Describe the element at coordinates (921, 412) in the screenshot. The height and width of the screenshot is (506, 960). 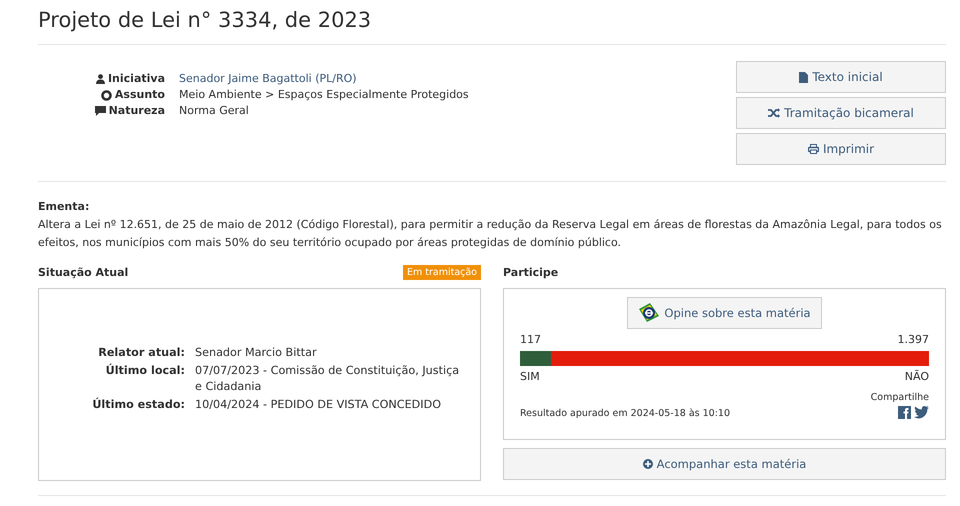
I see `bird-icon` at that location.